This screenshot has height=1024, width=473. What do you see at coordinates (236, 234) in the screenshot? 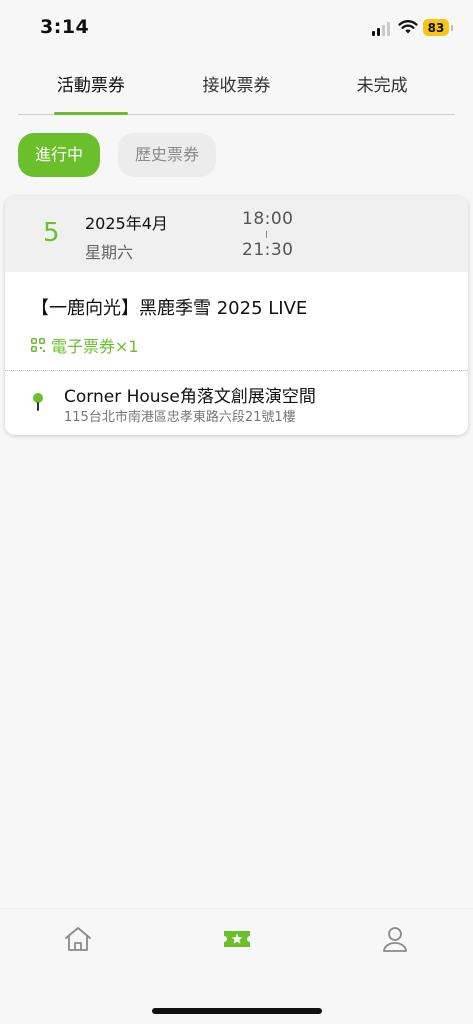
I see `event-date-header: 5 2025年4月 星期六 18:00 21:30` at bounding box center [236, 234].